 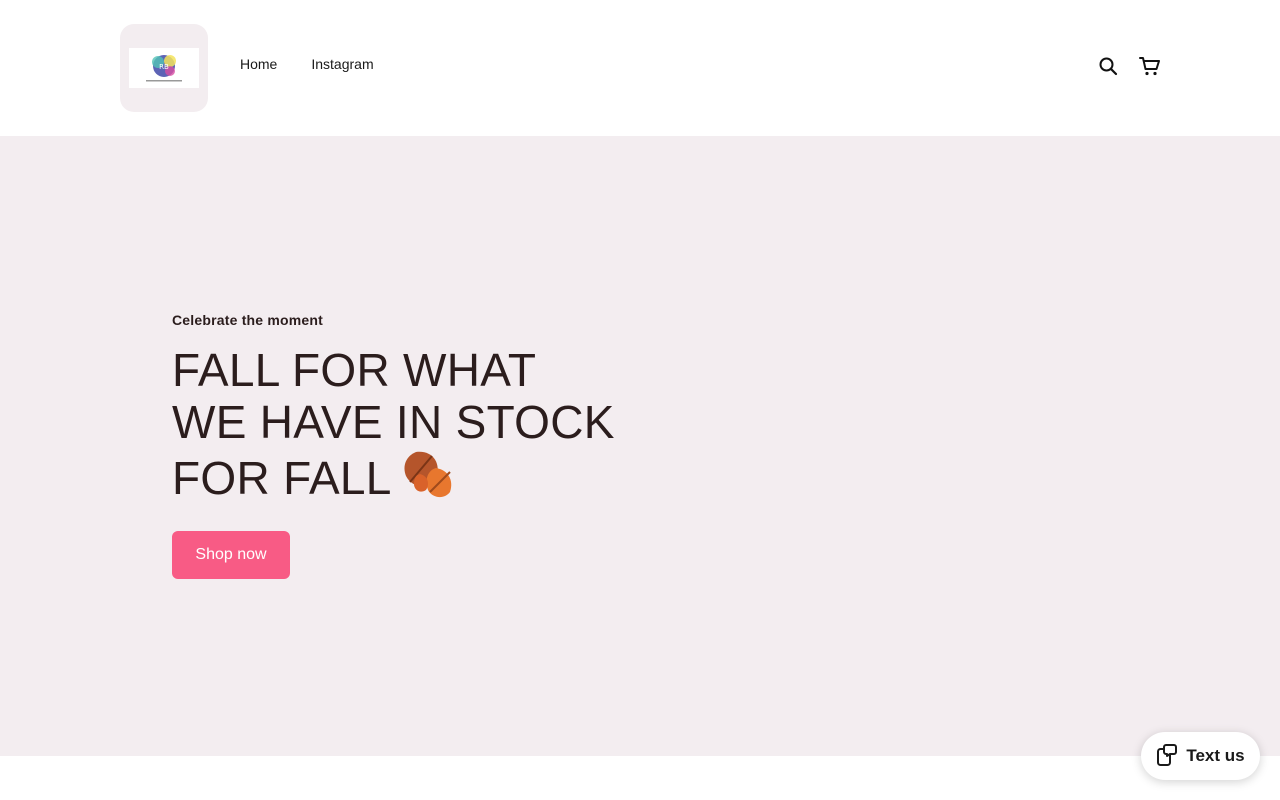 What do you see at coordinates (354, 370) in the screenshot?
I see `headline-line-1: FALL FOR WHAT` at bounding box center [354, 370].